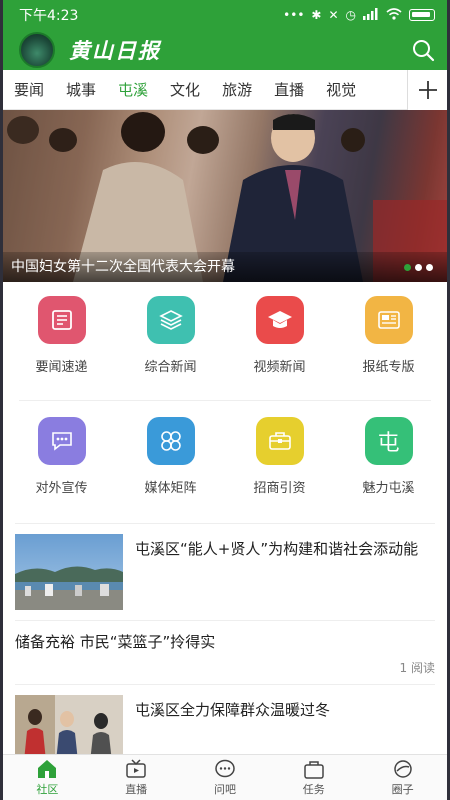  What do you see at coordinates (61, 367) in the screenshot?
I see `grid-item-label: 要闻速递` at bounding box center [61, 367].